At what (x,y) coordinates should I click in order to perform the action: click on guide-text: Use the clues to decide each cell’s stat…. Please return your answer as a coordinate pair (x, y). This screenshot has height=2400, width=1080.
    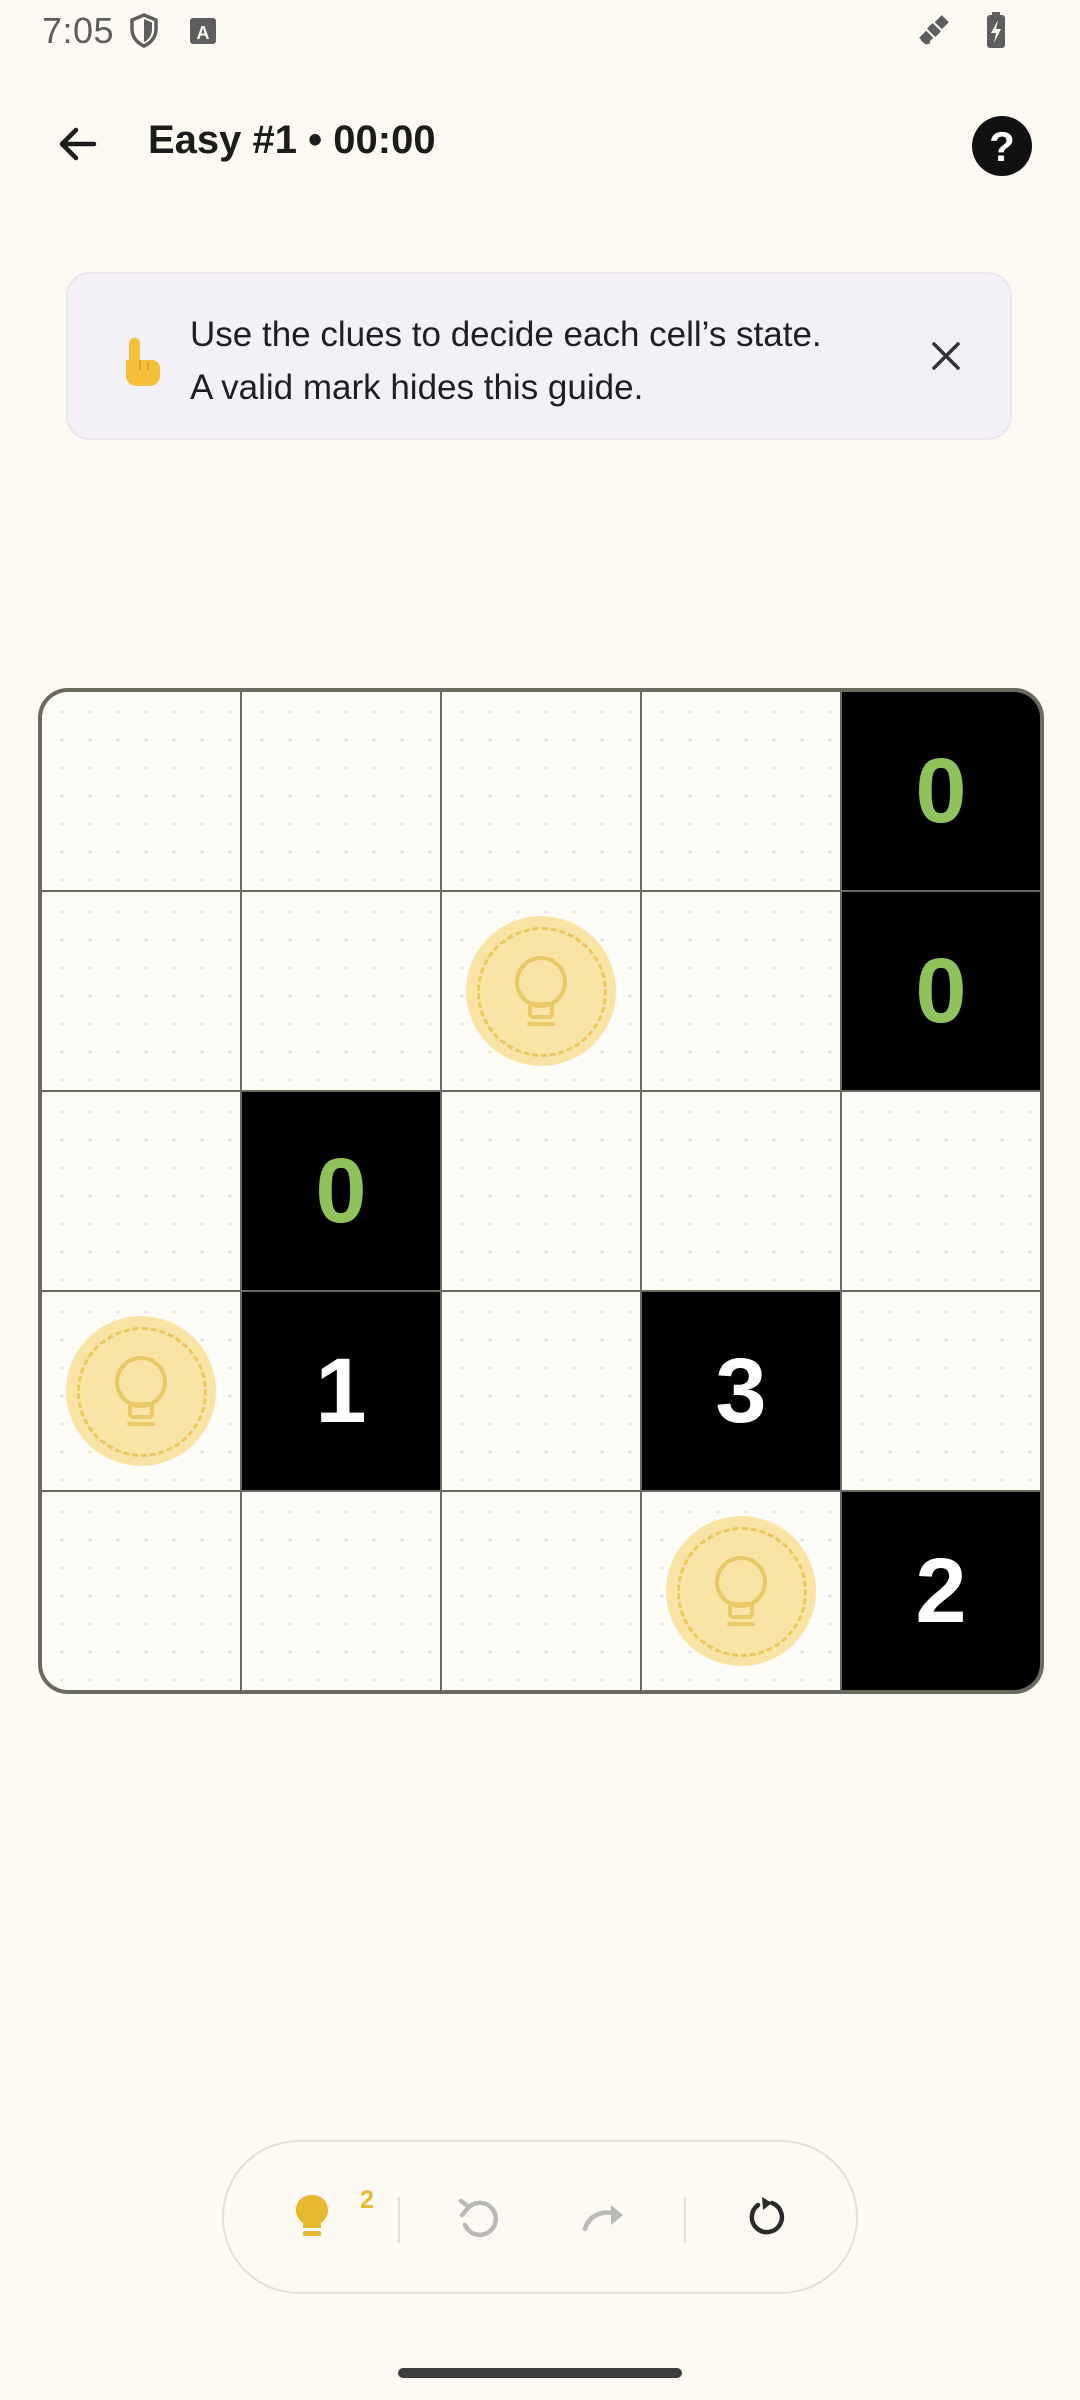
    Looking at the image, I should click on (506, 361).